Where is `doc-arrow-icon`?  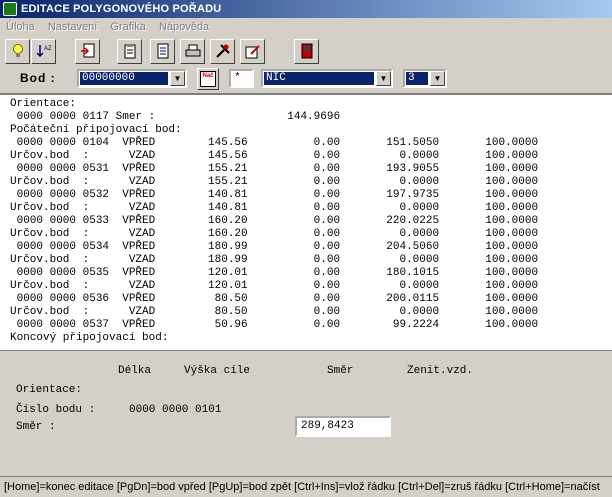 doc-arrow-icon is located at coordinates (87, 50).